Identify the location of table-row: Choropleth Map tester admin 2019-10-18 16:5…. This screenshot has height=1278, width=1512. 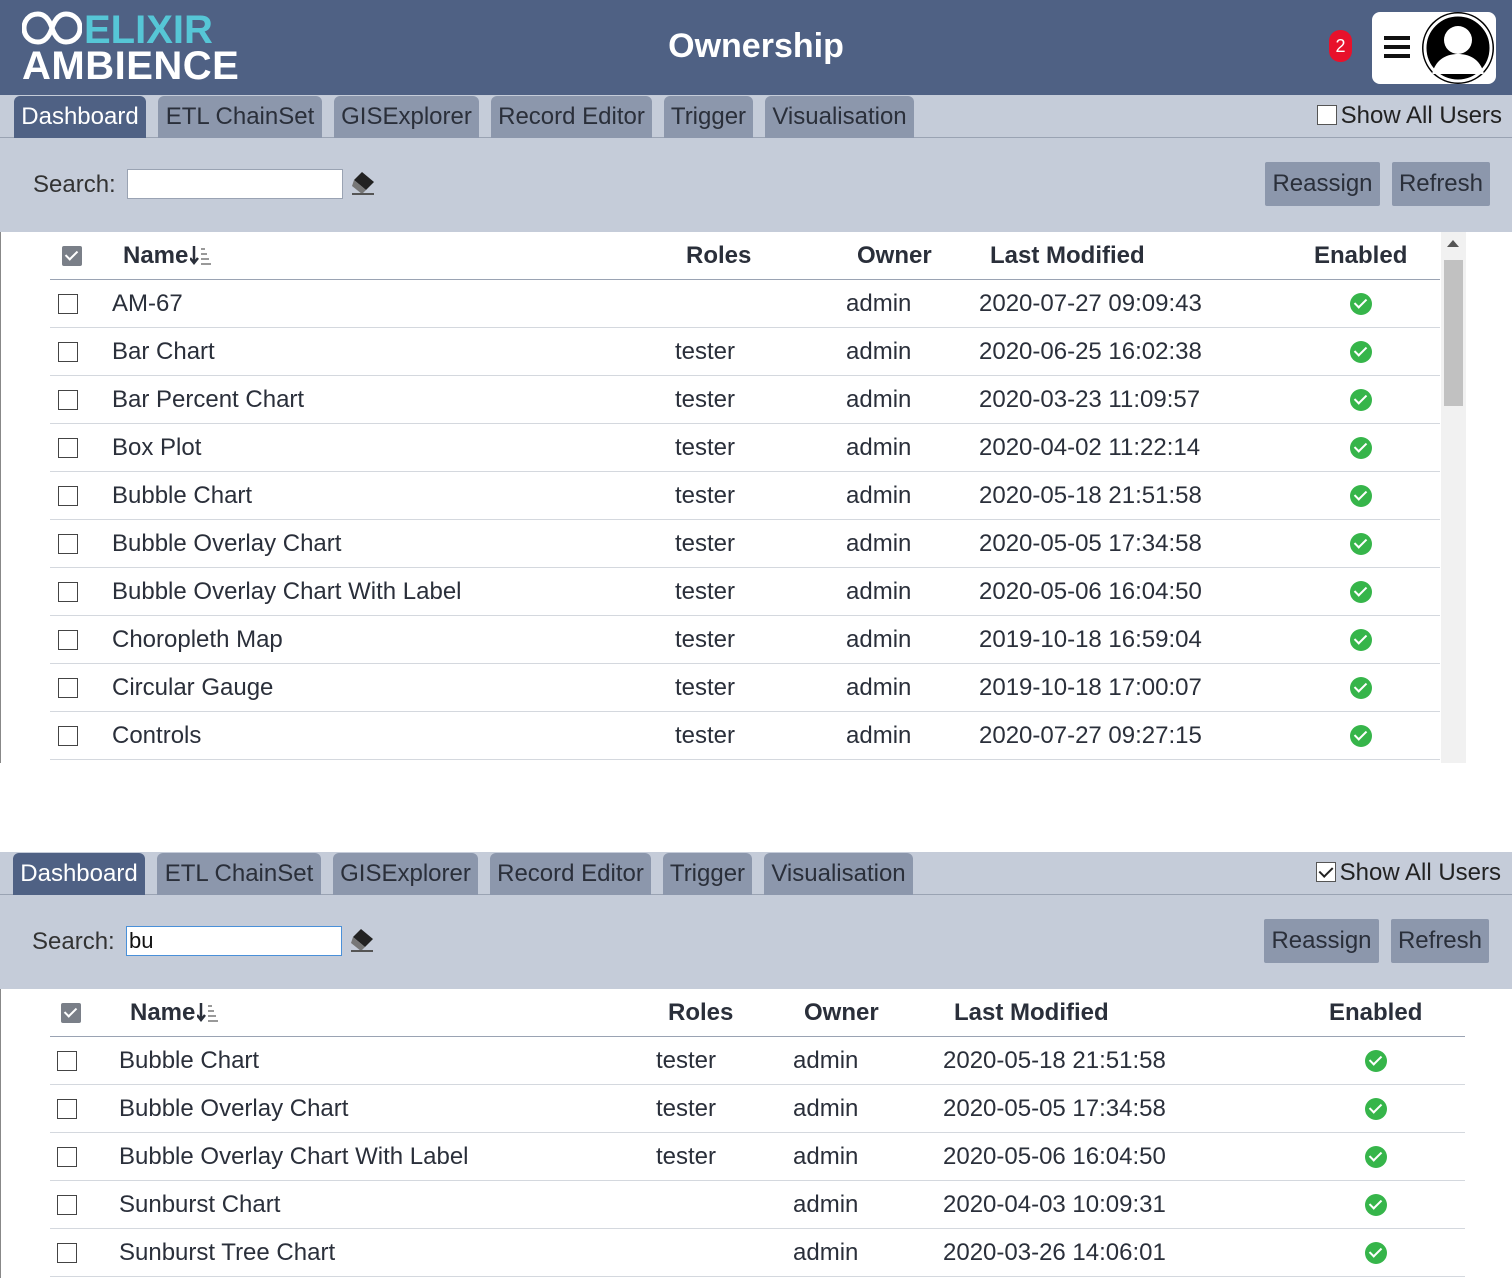
(745, 640).